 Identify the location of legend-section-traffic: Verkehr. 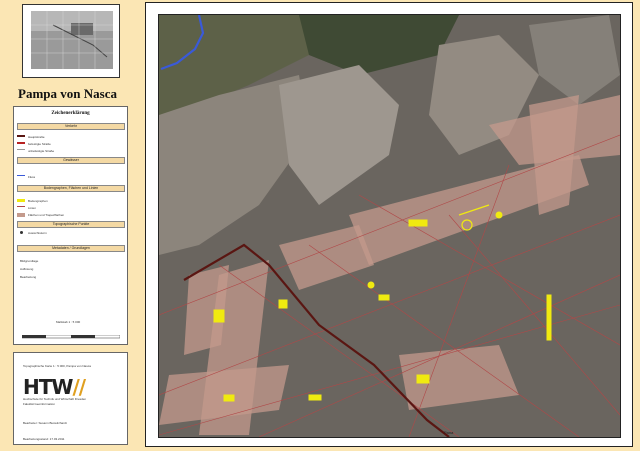
(71, 126).